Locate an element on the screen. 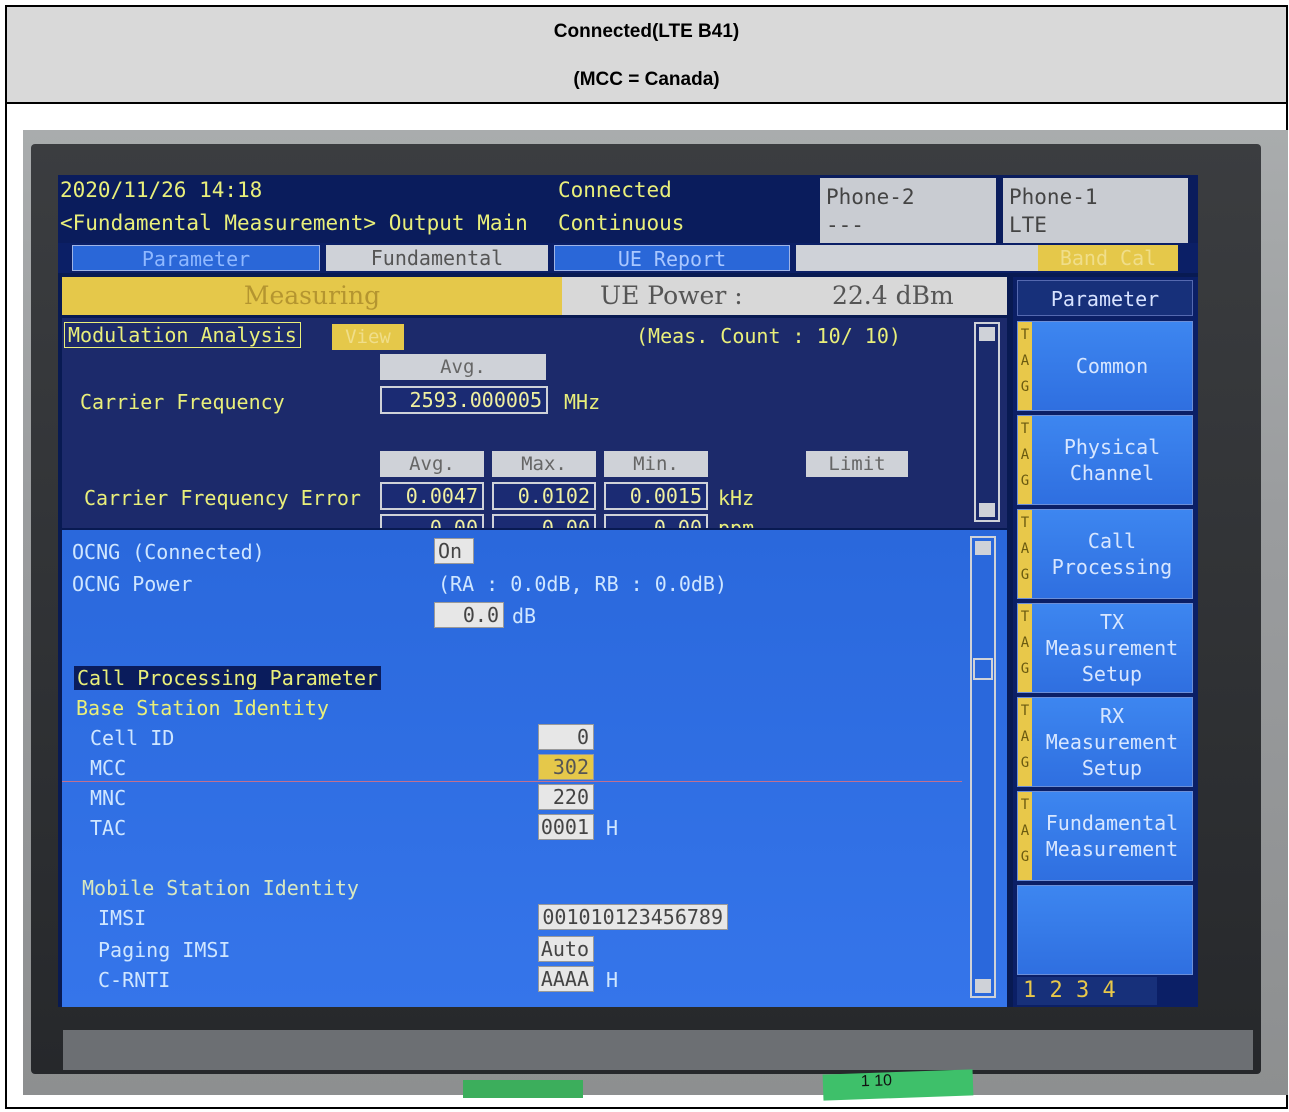 The width and height of the screenshot is (1289, 1112). err-max-header: Max. is located at coordinates (544, 464).